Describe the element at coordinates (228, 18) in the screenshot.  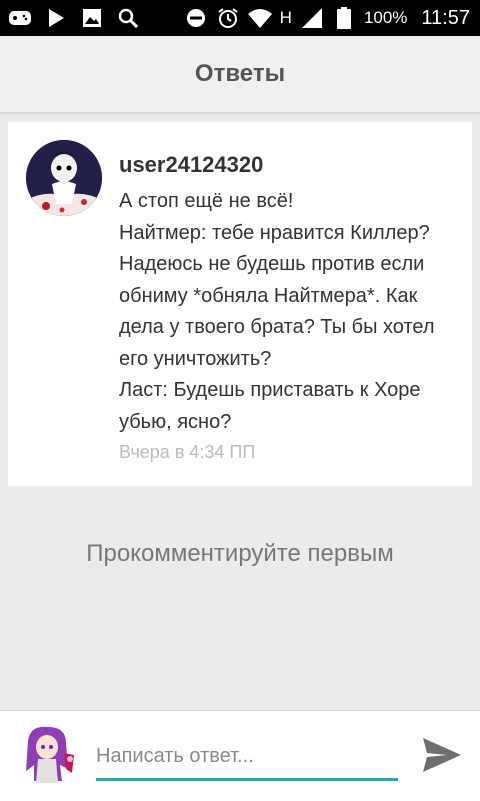
I see `alarm-icon` at that location.